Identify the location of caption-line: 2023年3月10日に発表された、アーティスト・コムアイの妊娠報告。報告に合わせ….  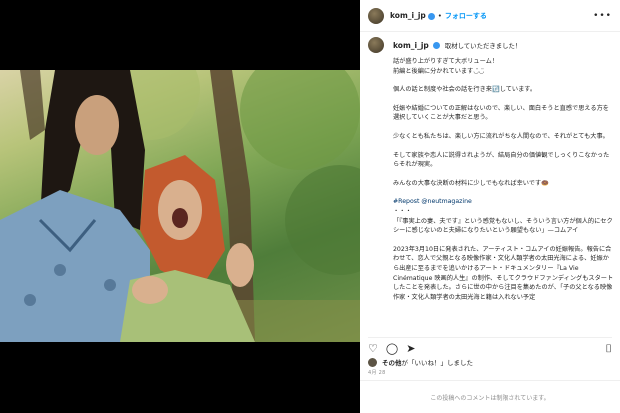
(503, 273).